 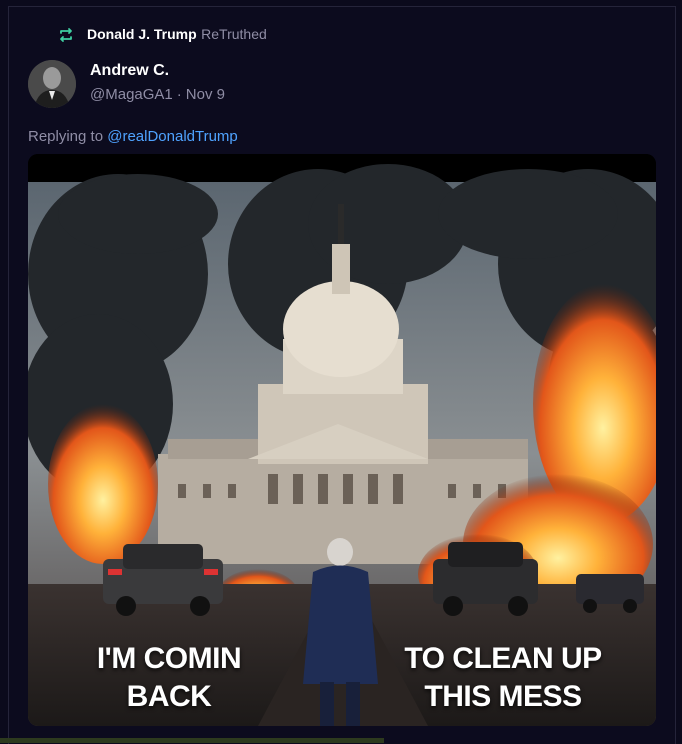 What do you see at coordinates (131, 94) in the screenshot?
I see `author-handle: @MagaGA1` at bounding box center [131, 94].